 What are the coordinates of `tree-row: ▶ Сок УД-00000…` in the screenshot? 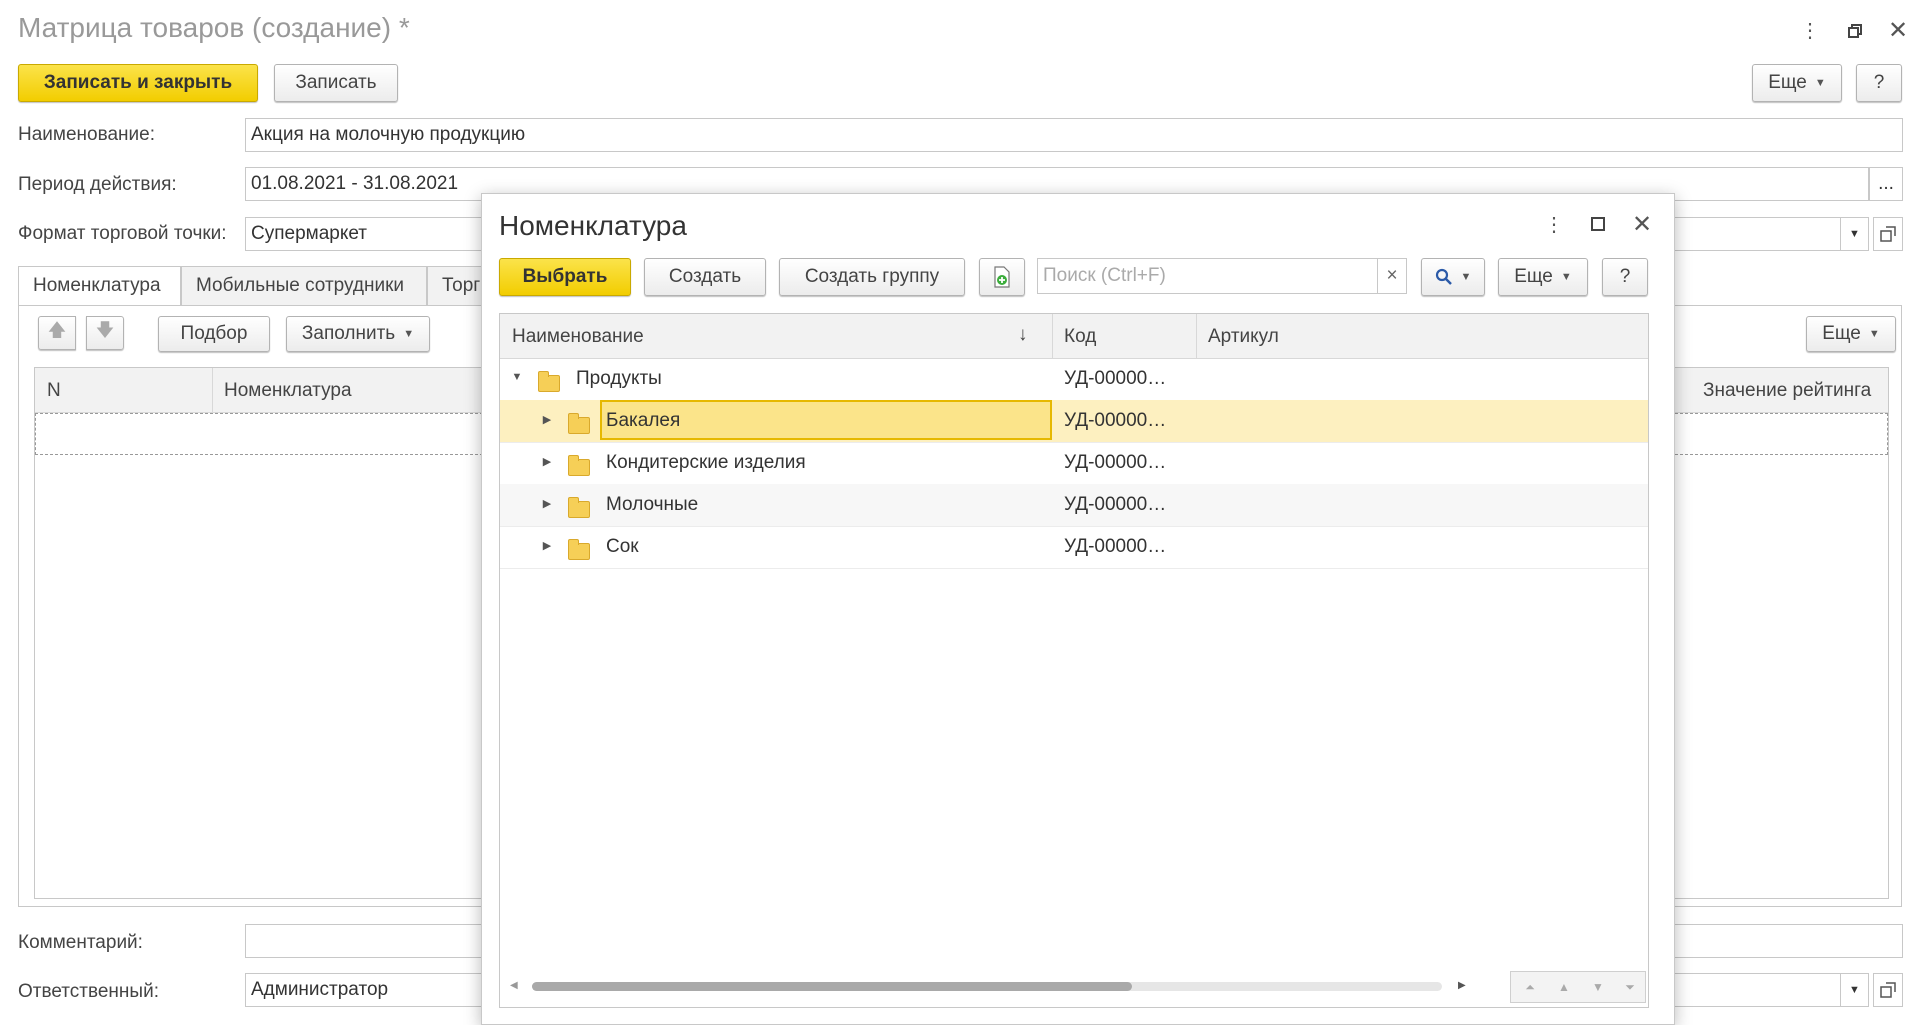 It's located at (1074, 547).